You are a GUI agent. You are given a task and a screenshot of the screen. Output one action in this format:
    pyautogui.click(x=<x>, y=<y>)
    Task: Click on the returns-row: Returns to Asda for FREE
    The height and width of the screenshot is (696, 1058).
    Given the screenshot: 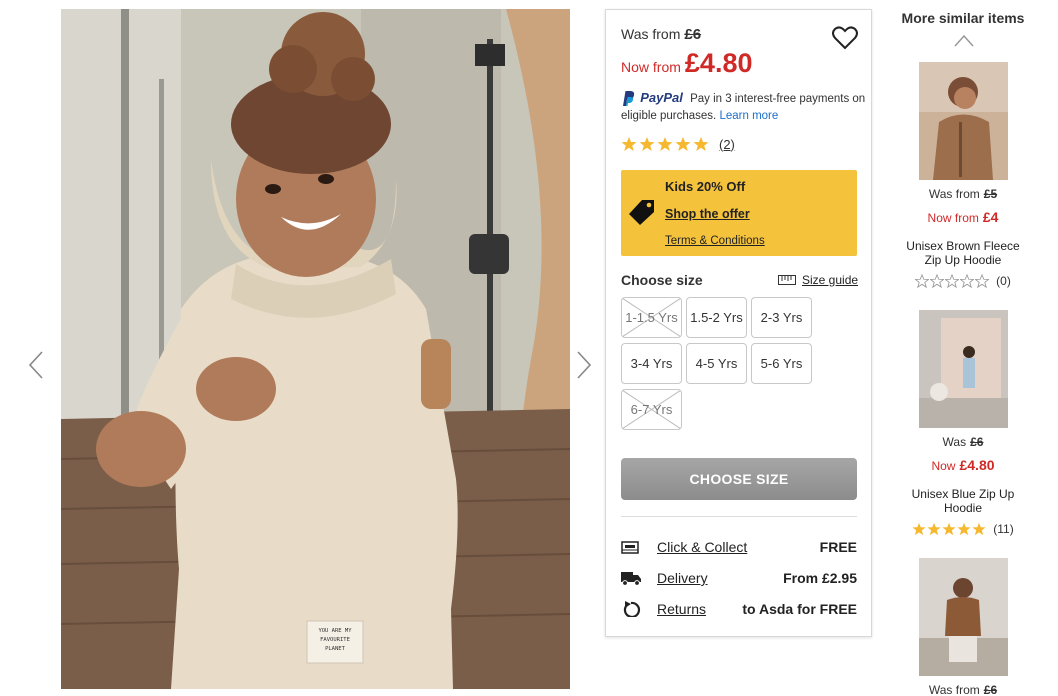 What is the action you would take?
    pyautogui.click(x=739, y=609)
    